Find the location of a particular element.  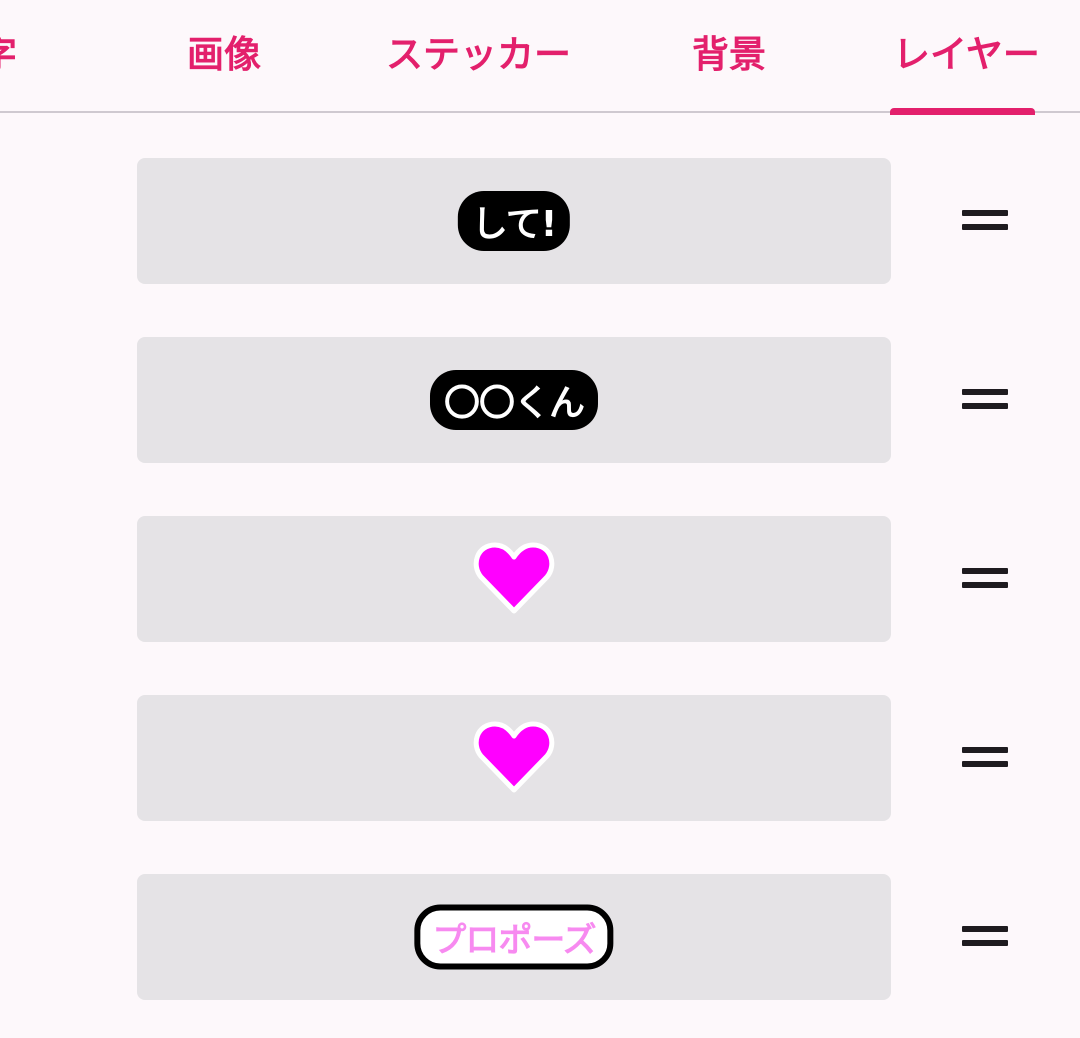

sticker-text: プロポーズ is located at coordinates (514, 937).